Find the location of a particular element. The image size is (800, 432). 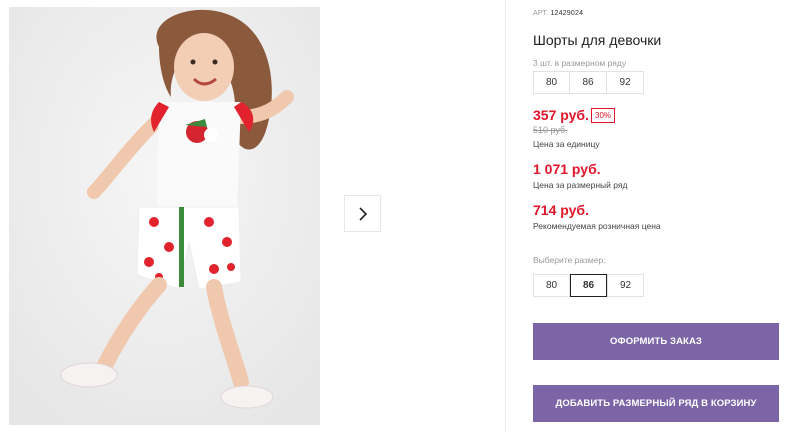

article-number: 12429024 is located at coordinates (567, 13).